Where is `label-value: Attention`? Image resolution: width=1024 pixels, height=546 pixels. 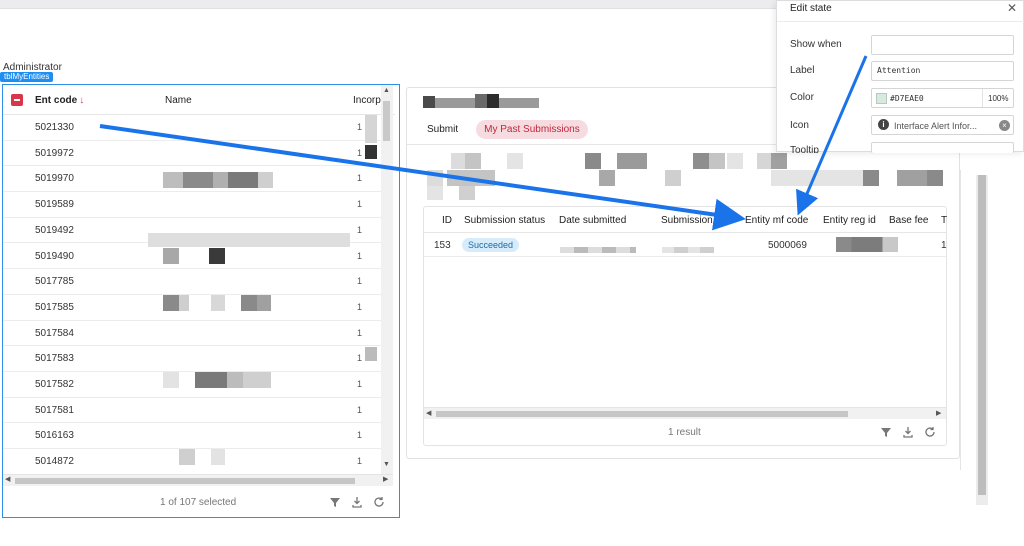 label-value: Attention is located at coordinates (899, 70).